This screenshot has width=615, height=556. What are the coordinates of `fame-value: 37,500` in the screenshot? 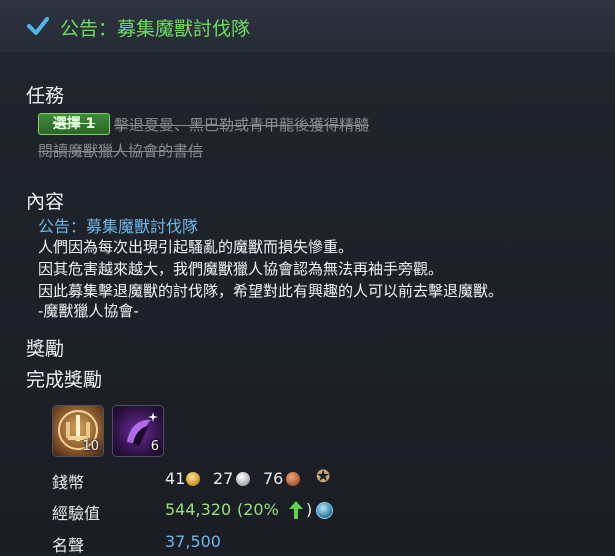 It's located at (193, 541).